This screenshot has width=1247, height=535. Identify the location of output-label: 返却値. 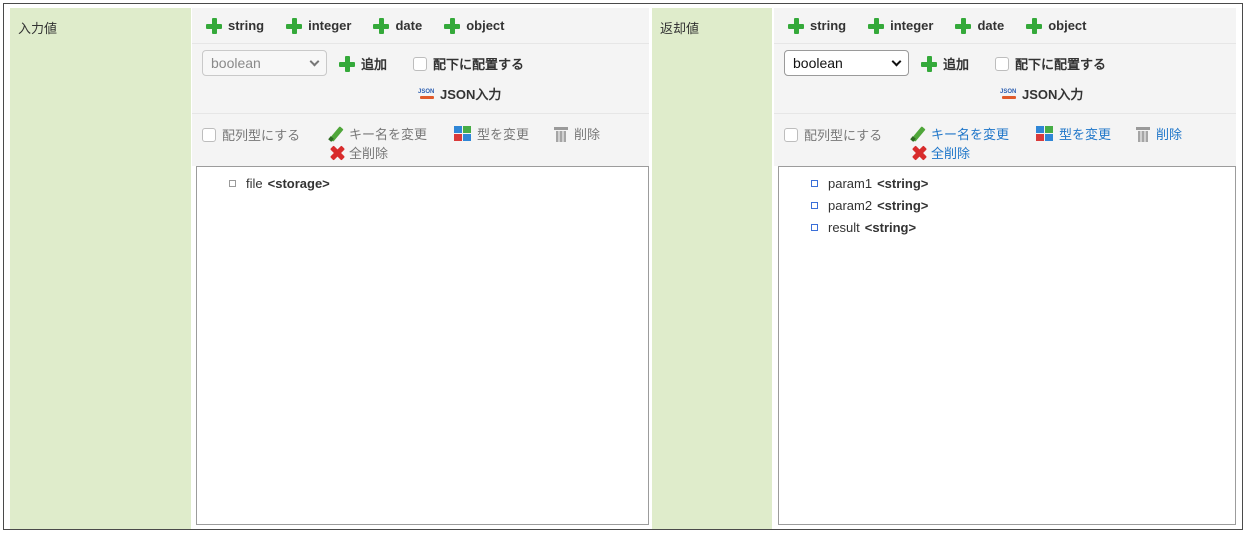
(680, 28).